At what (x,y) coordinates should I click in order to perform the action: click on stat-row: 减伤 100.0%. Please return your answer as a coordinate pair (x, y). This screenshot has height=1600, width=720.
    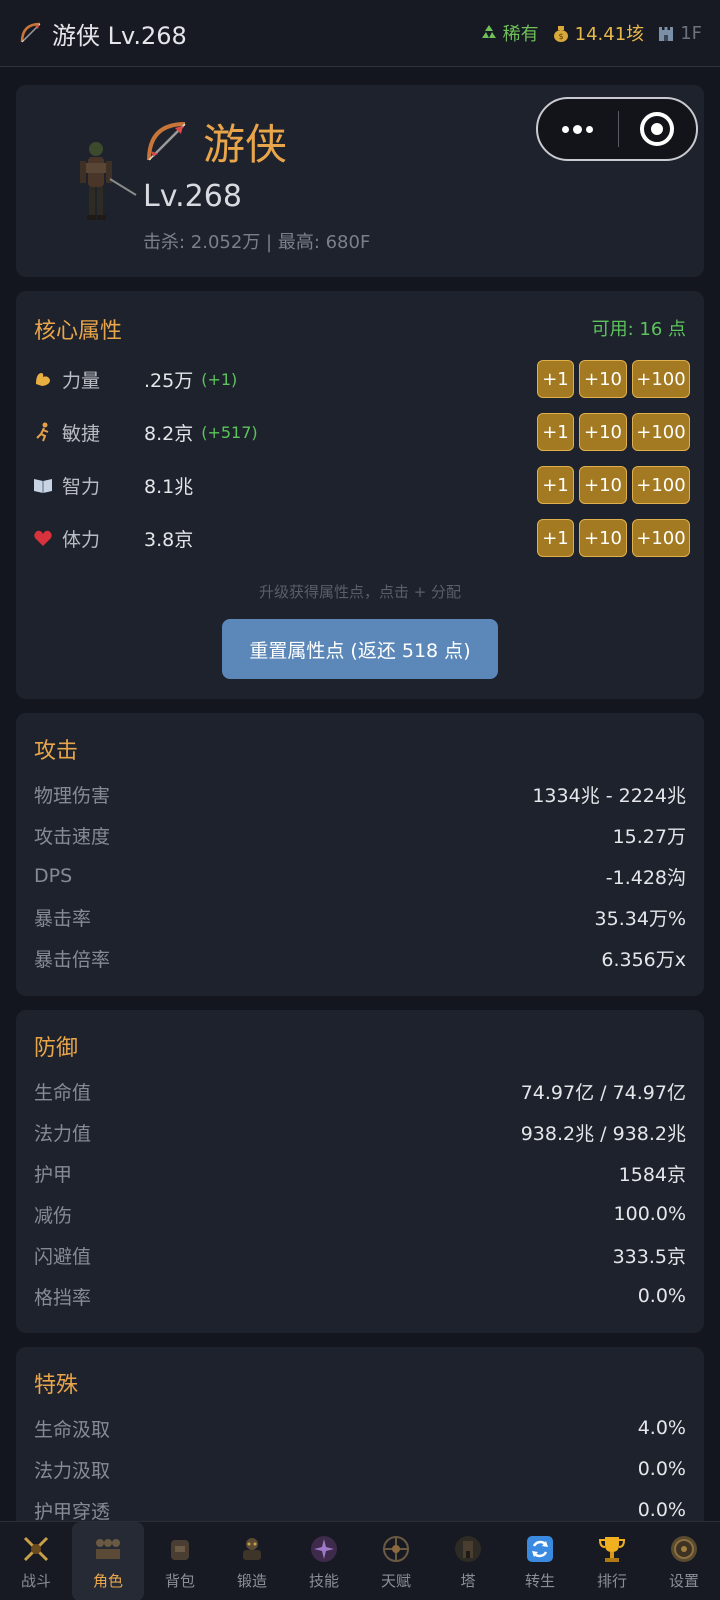
    Looking at the image, I should click on (360, 1215).